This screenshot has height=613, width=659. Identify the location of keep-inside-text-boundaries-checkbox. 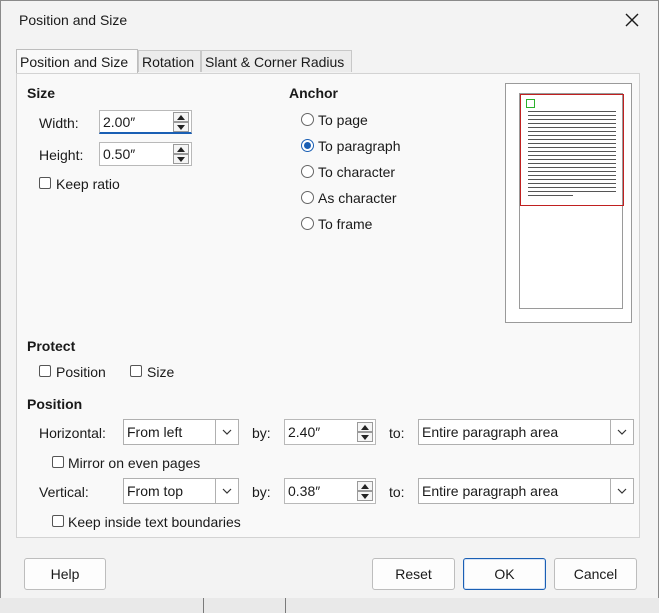
(58, 521).